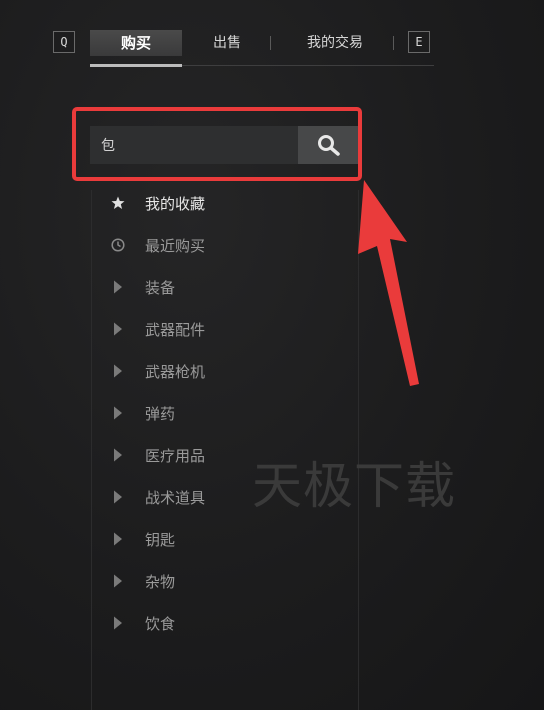  What do you see at coordinates (91, 450) in the screenshot?
I see `panel-divider-left` at bounding box center [91, 450].